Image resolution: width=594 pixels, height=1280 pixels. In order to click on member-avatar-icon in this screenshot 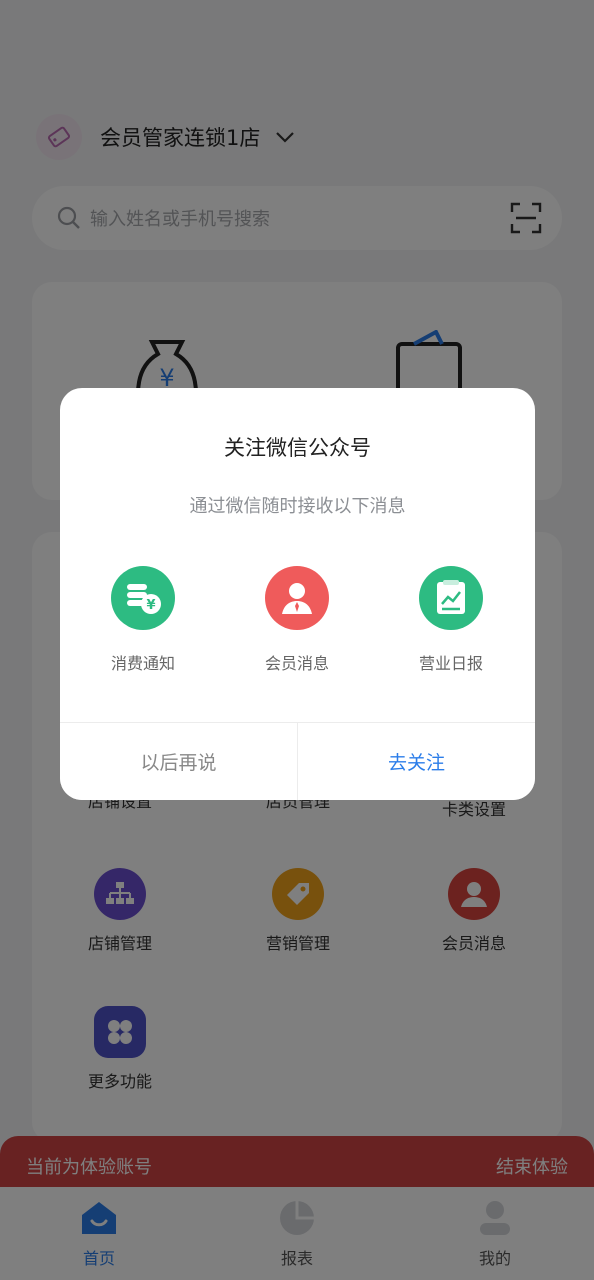, I will do `click(297, 598)`.